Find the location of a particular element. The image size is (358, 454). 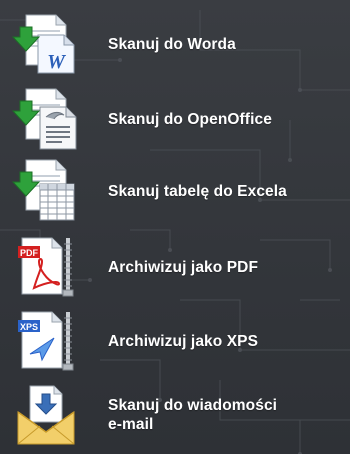

openoffice-document-icon is located at coordinates (50, 119).